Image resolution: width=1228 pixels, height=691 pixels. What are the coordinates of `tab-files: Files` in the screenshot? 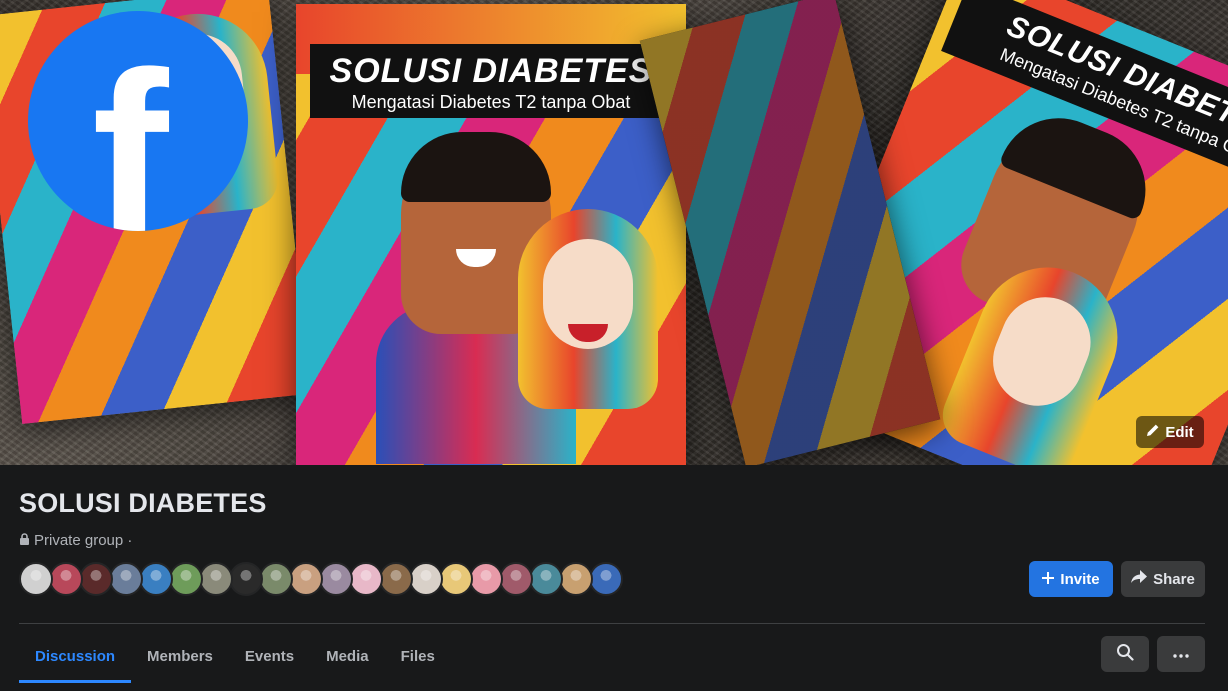 It's located at (418, 656).